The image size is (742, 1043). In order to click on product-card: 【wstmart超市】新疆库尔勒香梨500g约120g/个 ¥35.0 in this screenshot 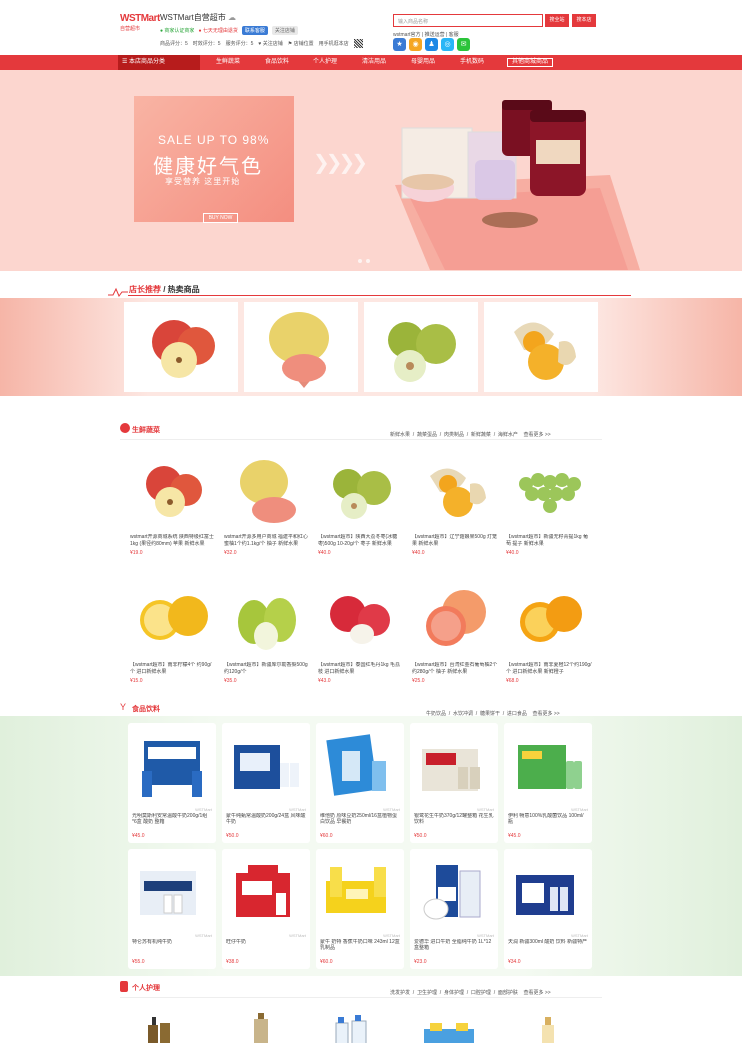, I will do `click(267, 633)`.